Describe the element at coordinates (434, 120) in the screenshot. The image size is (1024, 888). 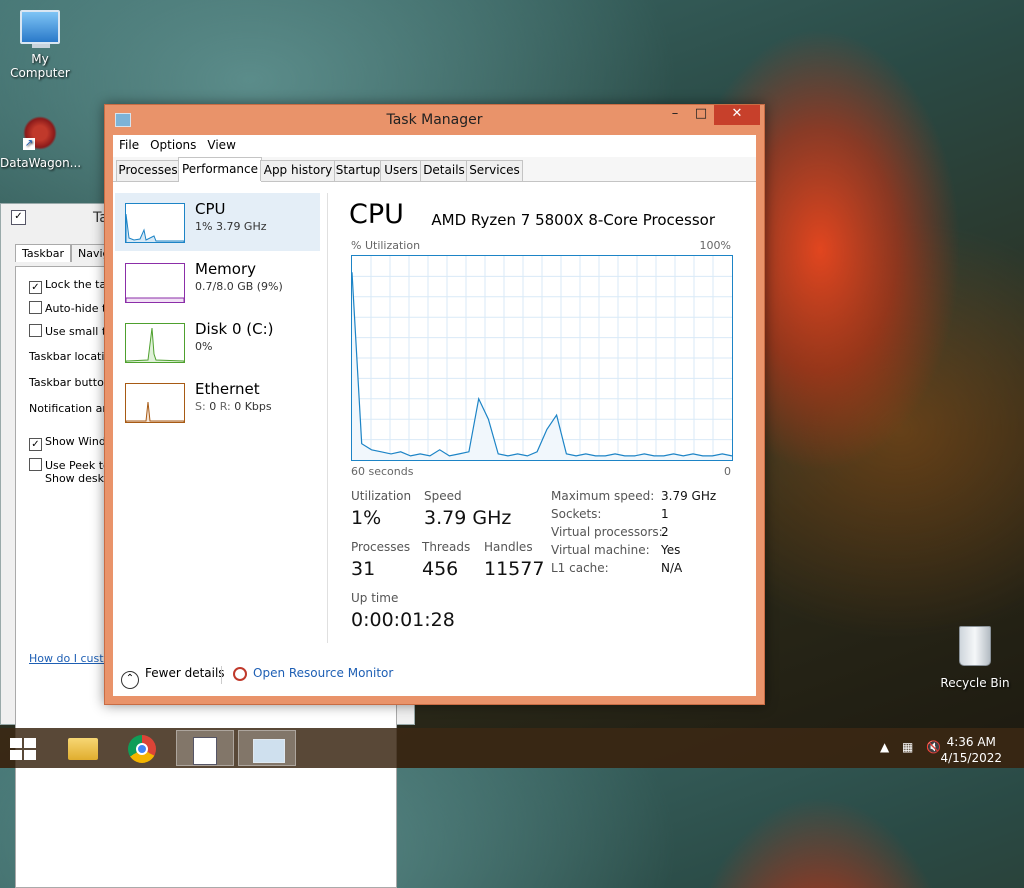
I see `window-titlebar: Task Manager – □ ✕` at that location.